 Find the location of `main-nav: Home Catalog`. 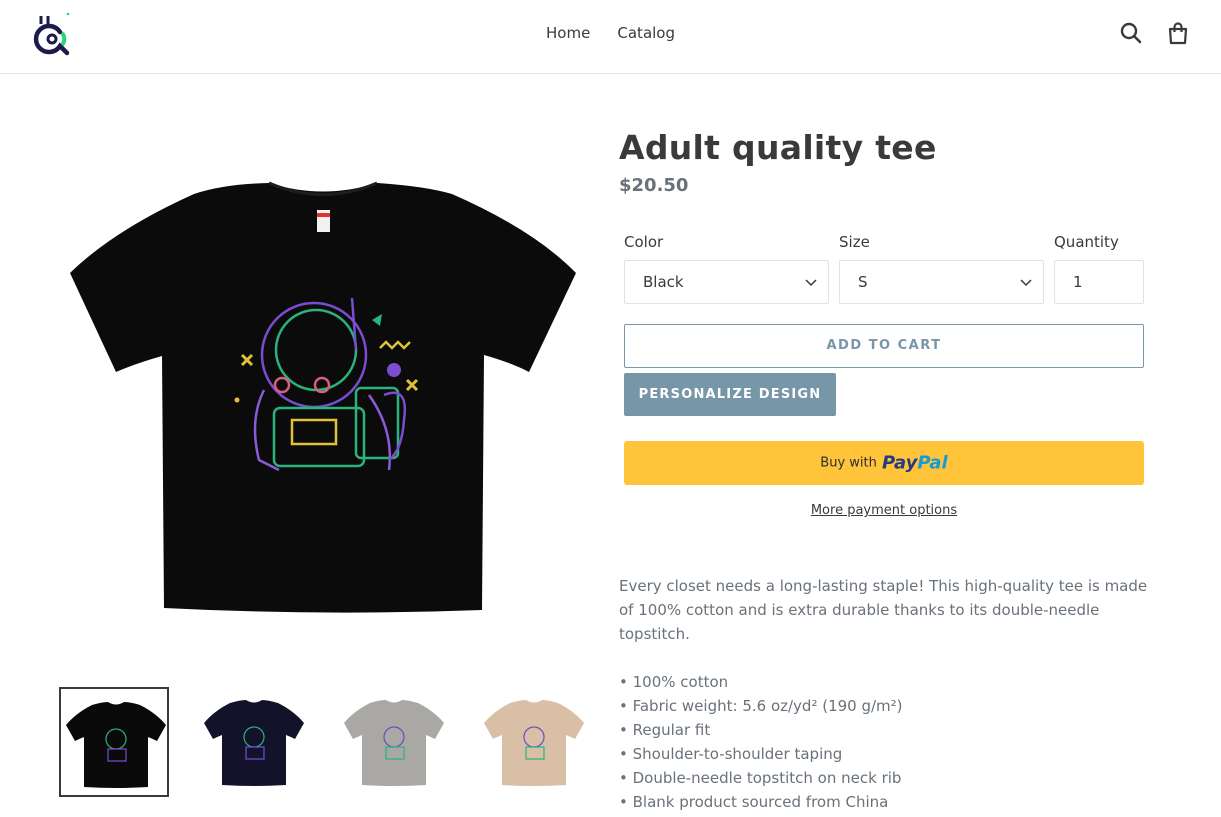

main-nav: Home Catalog is located at coordinates (610, 33).